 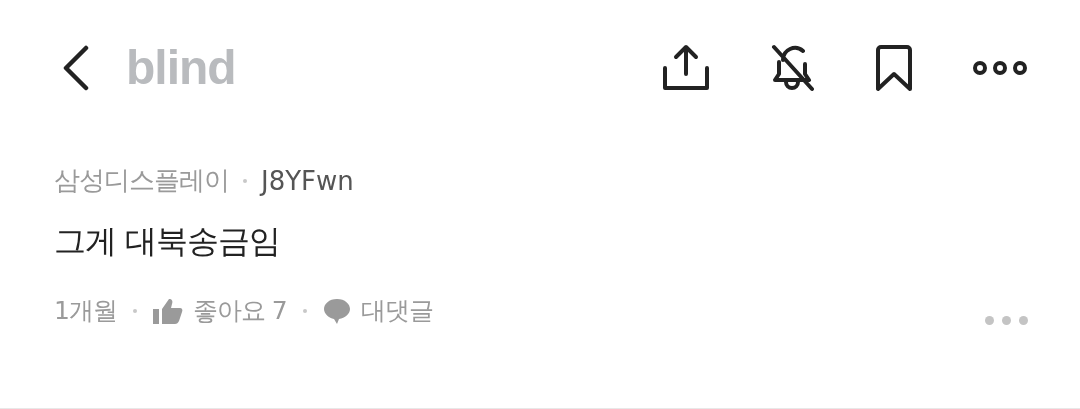 I want to click on reply-button: 대댓글, so click(x=377, y=310).